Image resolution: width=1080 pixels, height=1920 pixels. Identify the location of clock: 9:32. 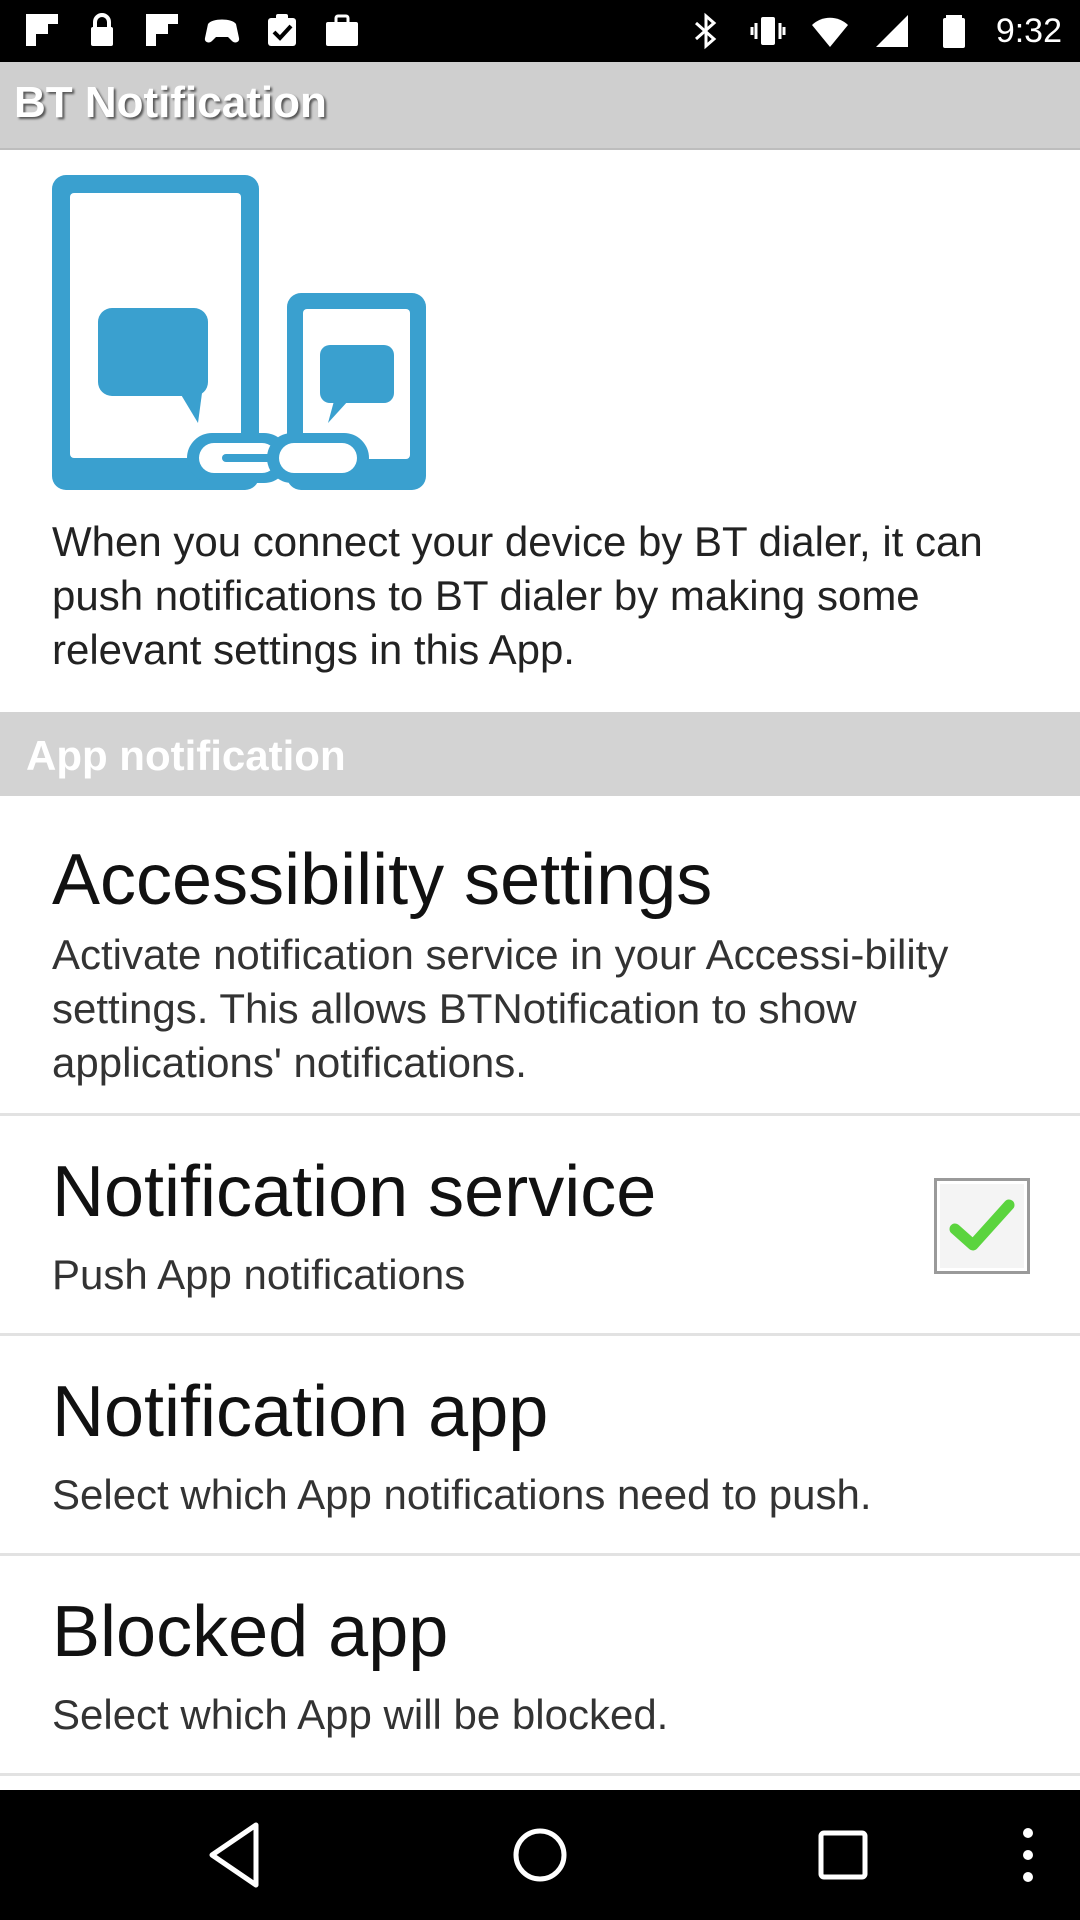
(1028, 31).